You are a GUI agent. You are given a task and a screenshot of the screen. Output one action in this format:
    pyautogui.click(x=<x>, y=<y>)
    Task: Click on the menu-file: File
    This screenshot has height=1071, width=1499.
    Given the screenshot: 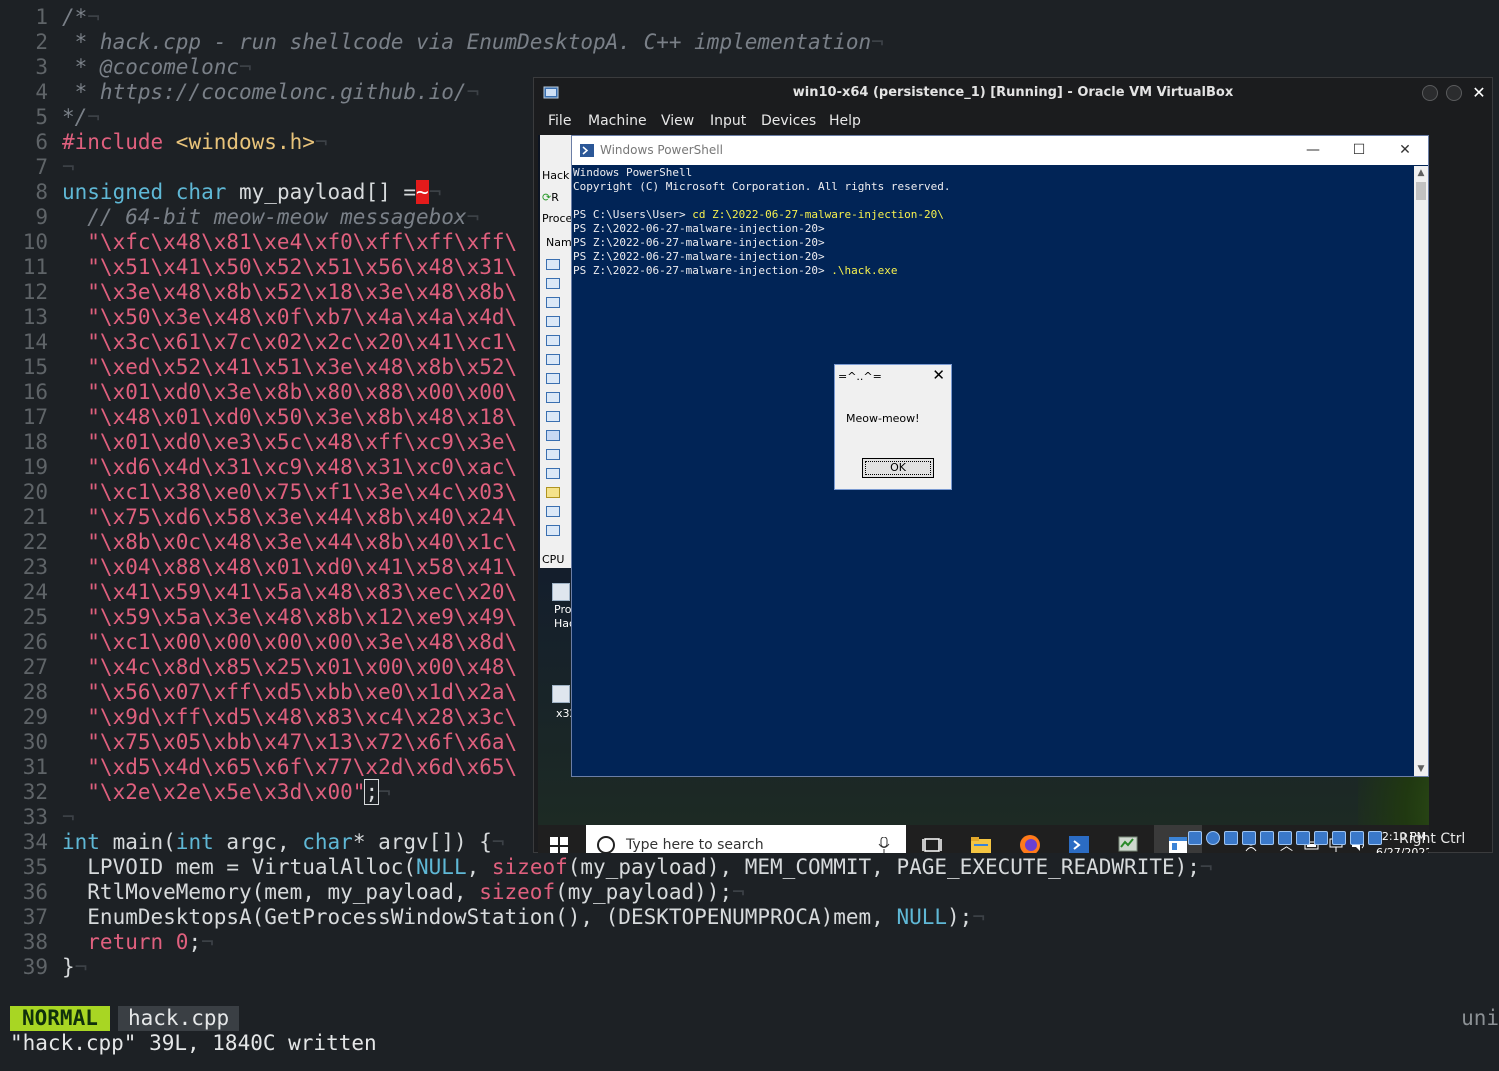 What is the action you would take?
    pyautogui.click(x=559, y=121)
    